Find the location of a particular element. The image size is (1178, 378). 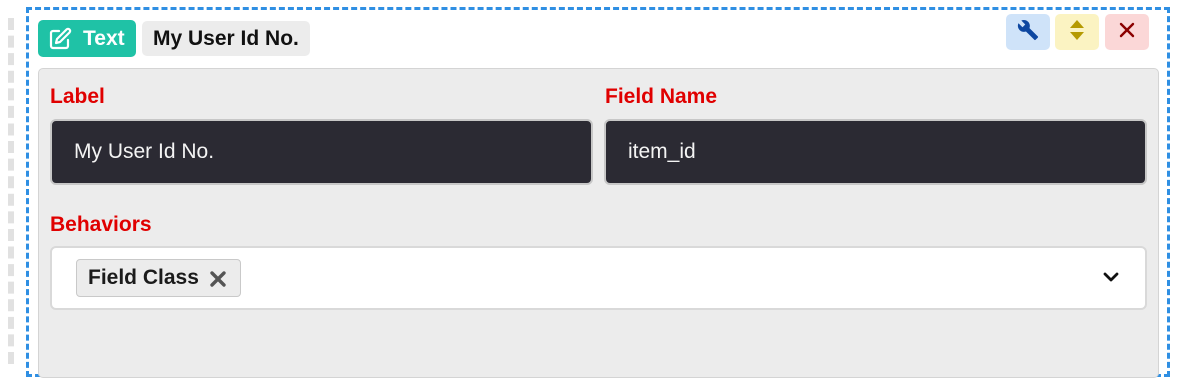

settings-button is located at coordinates (1028, 32).